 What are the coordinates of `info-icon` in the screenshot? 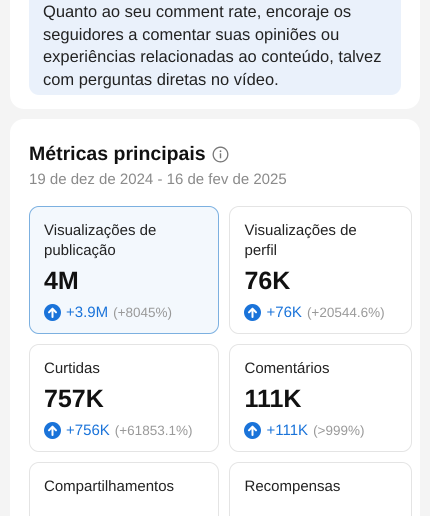 It's located at (220, 154).